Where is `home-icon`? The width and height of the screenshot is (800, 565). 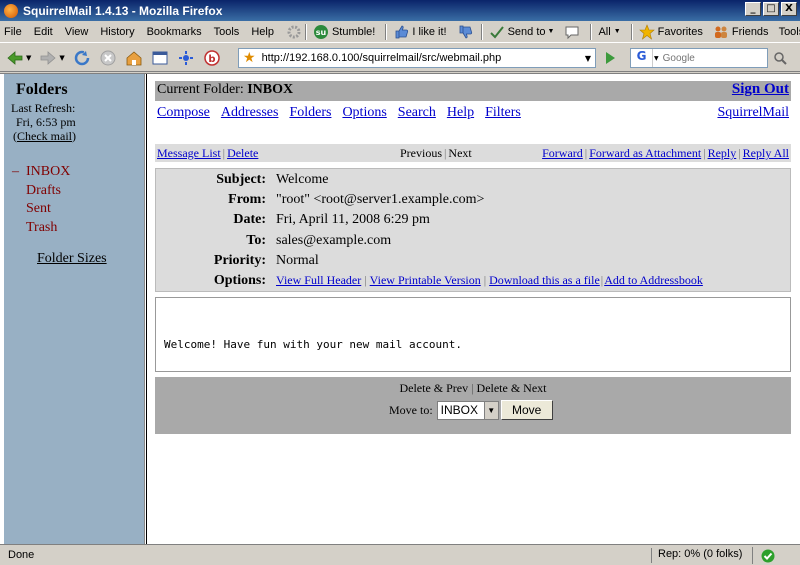 home-icon is located at coordinates (134, 58).